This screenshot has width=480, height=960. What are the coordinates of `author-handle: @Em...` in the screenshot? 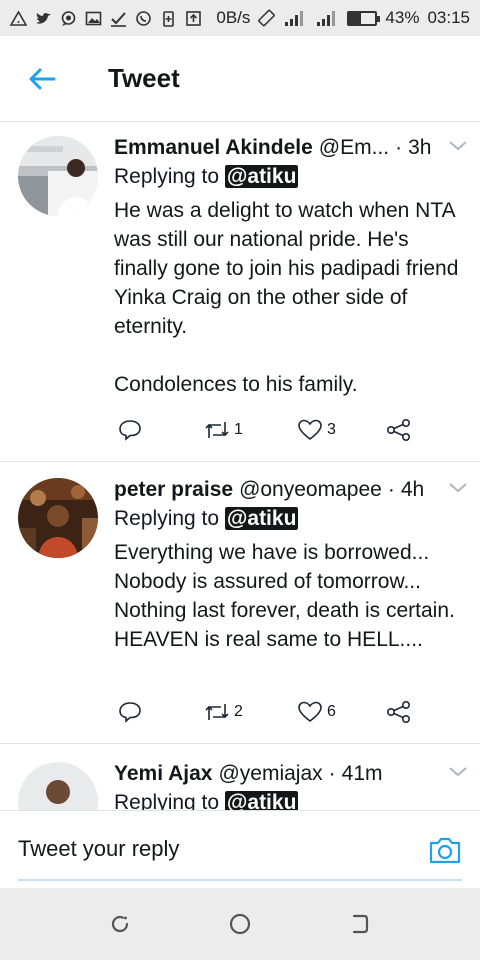 It's located at (354, 148).